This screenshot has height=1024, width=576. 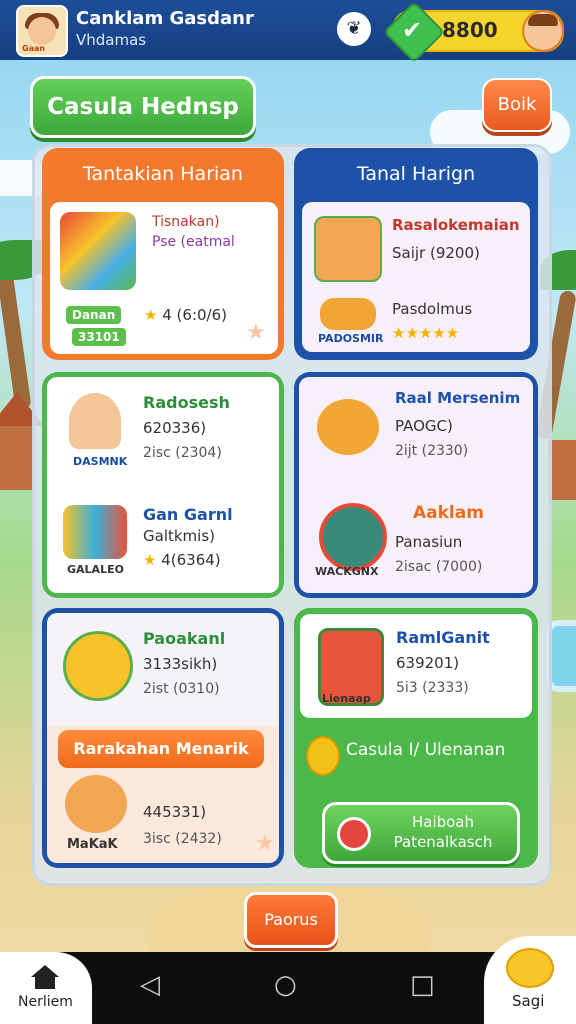 What do you see at coordinates (291, 920) in the screenshot?
I see `bonus-button: Paorus` at bounding box center [291, 920].